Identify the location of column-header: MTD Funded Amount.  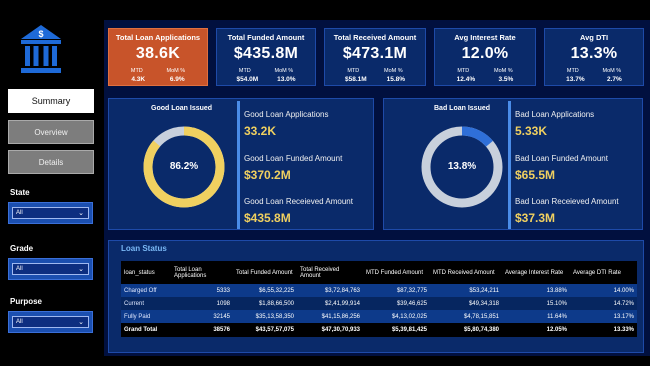
(396, 272).